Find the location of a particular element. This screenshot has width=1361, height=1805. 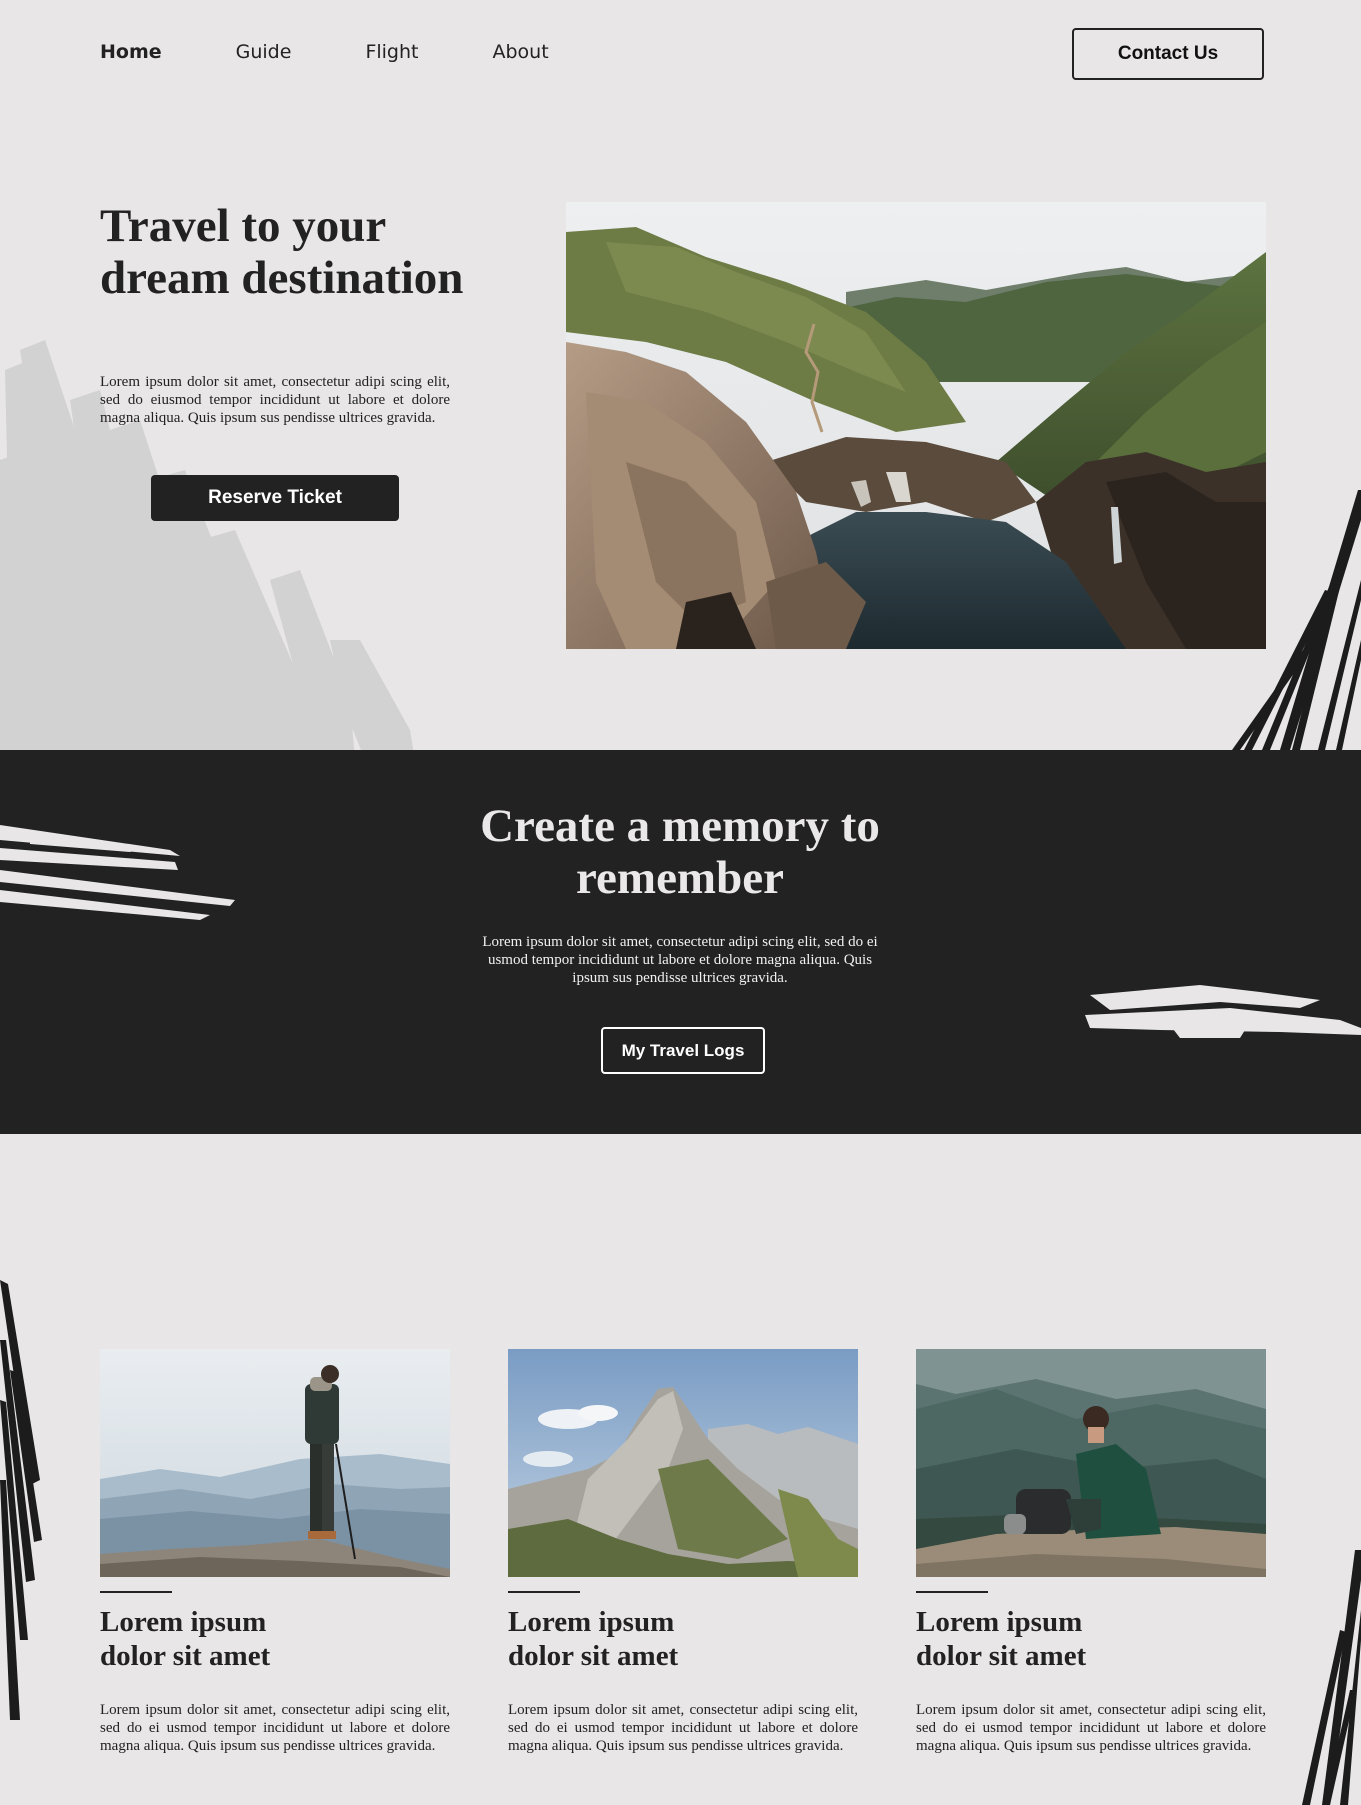

coastal-canyon-photo is located at coordinates (916, 425).